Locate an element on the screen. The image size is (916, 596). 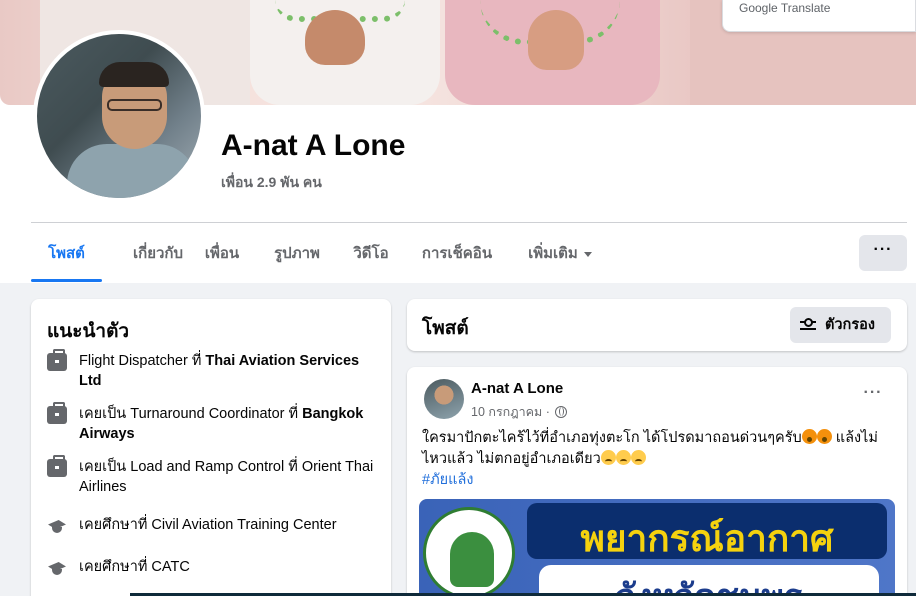
tab-checkins: การเช็คอิน is located at coordinates (457, 259).